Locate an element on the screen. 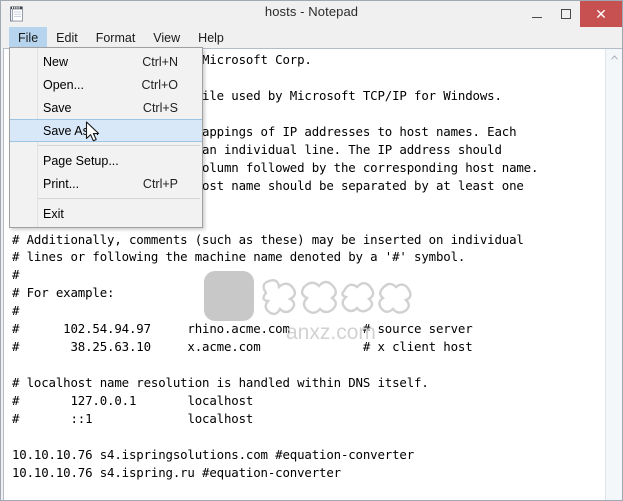  menubar-item-help: Help is located at coordinates (211, 37).